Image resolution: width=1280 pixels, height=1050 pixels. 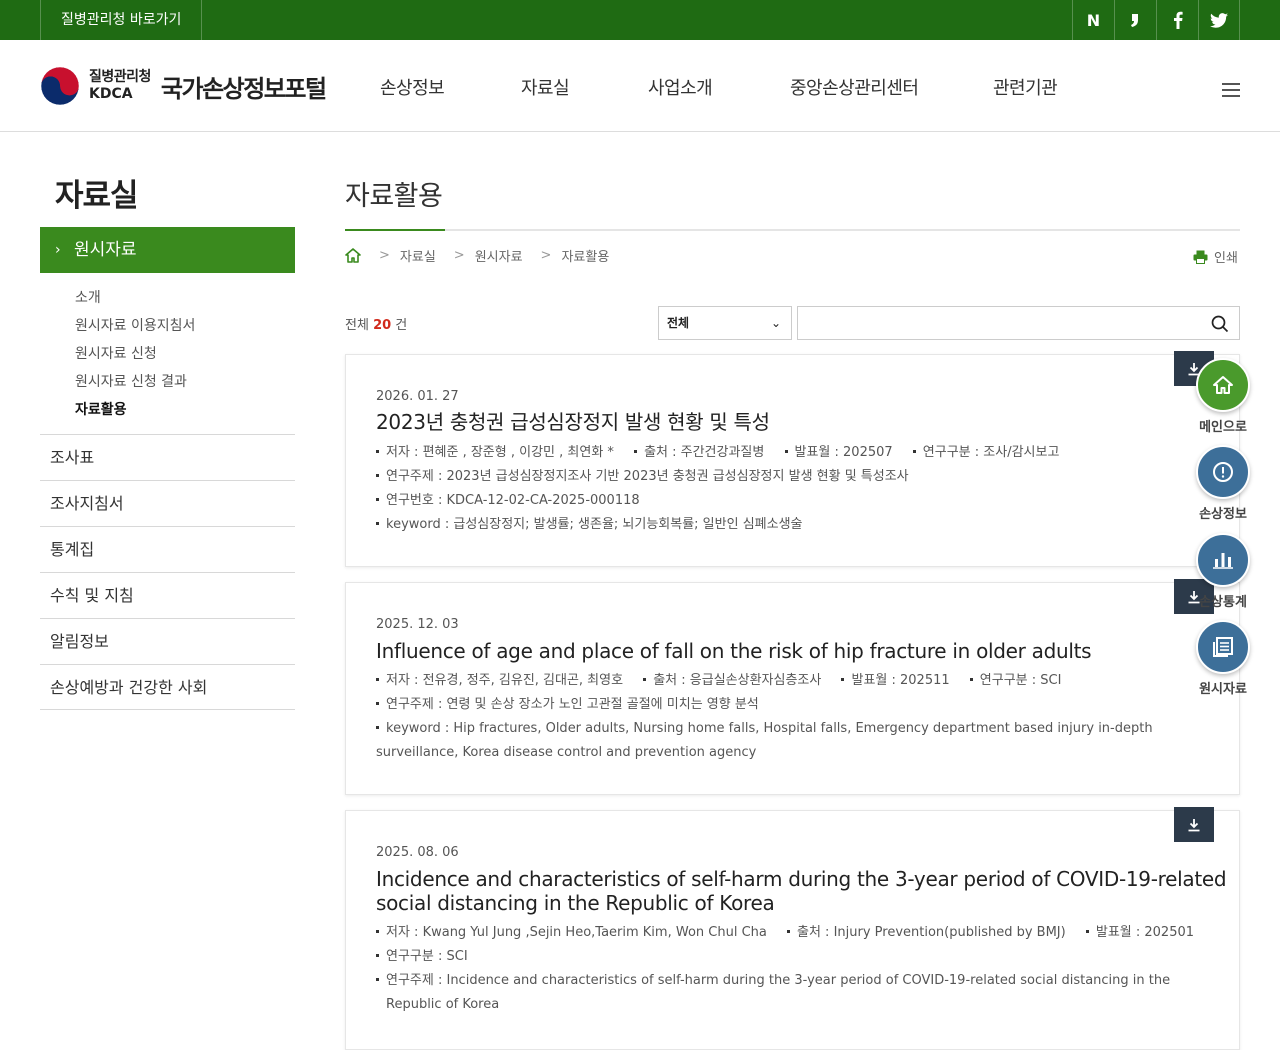 What do you see at coordinates (499, 255) in the screenshot?
I see `breadcrumb-item: 원시자료` at bounding box center [499, 255].